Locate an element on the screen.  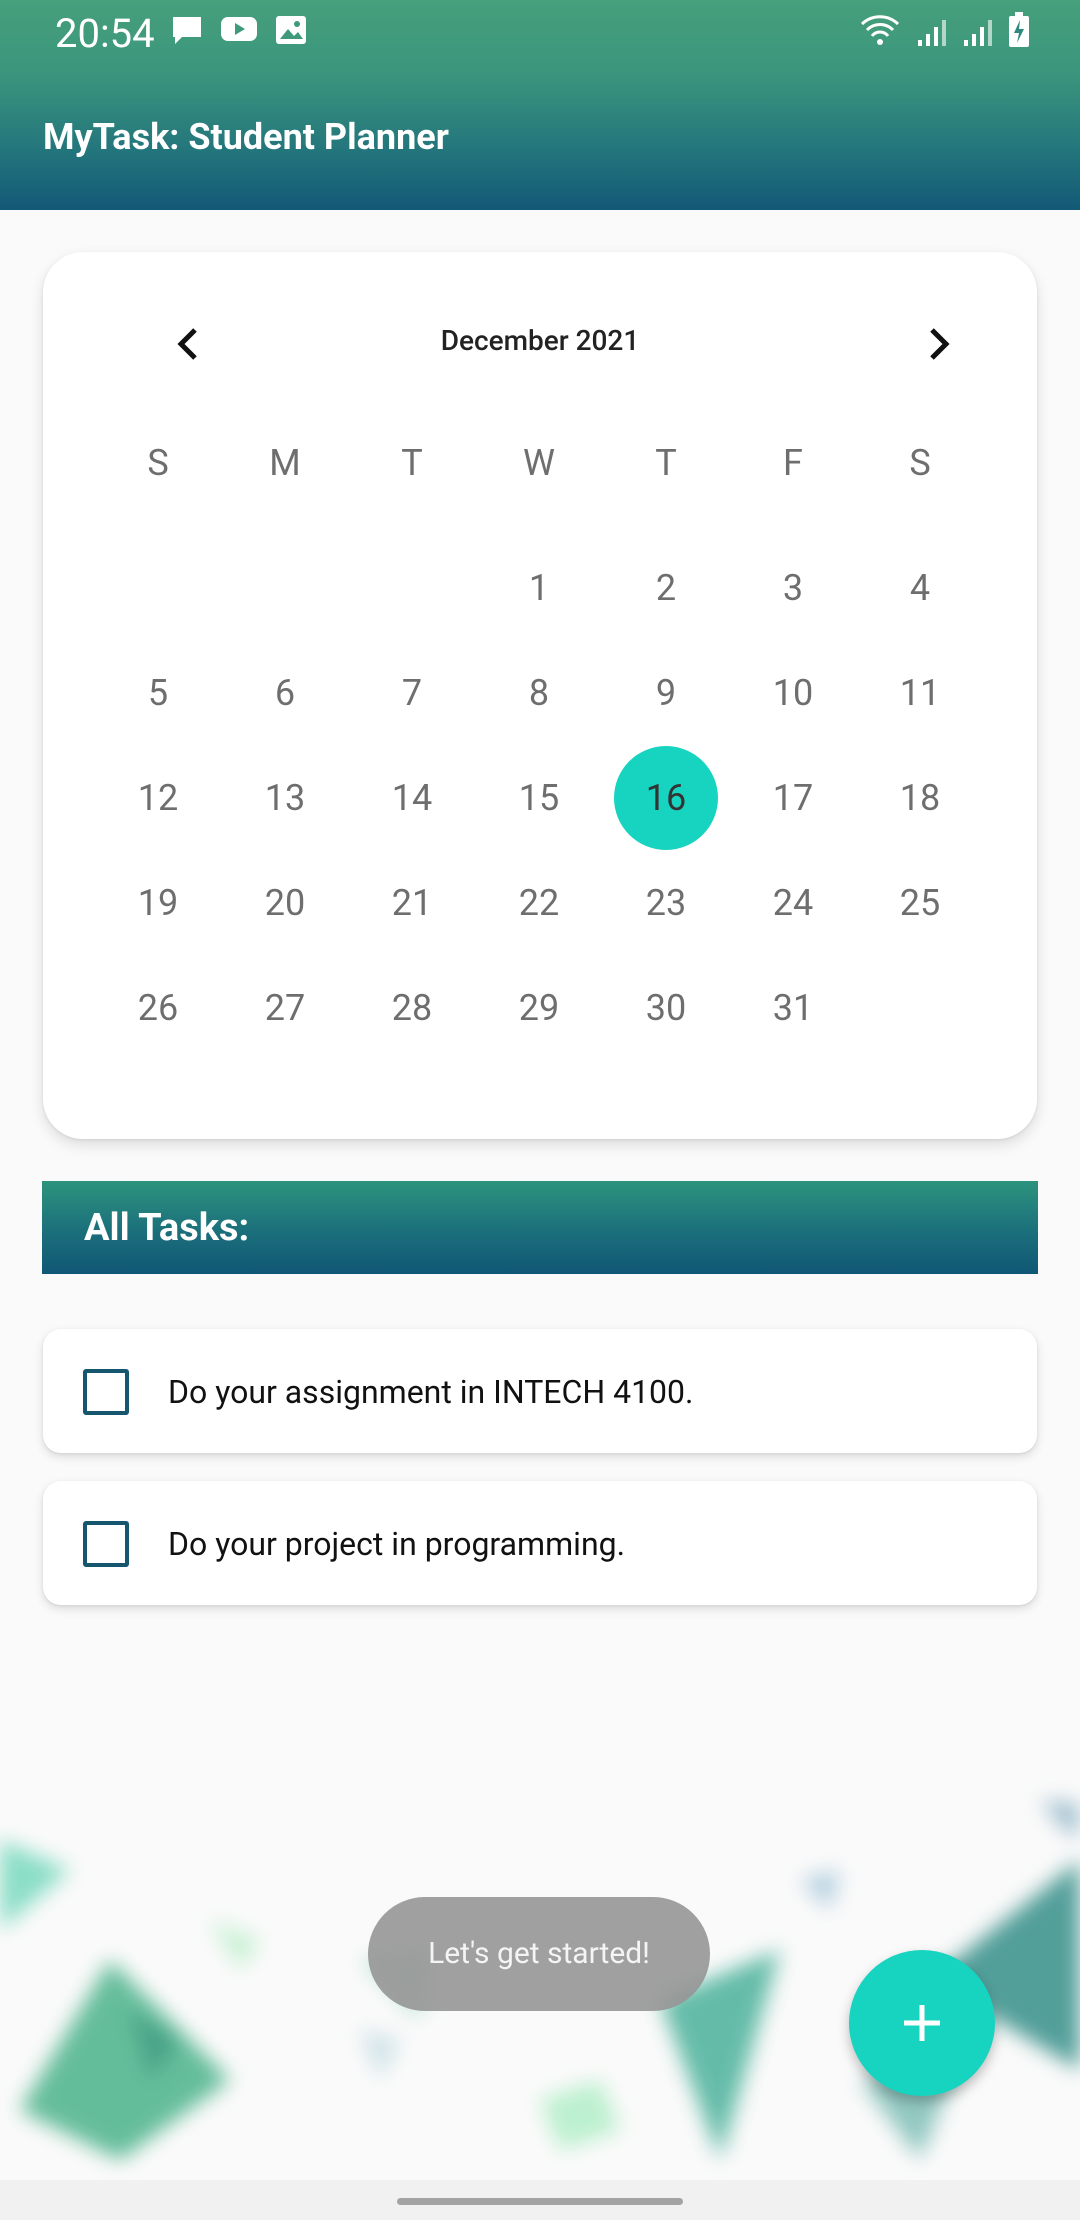
home-gesture-bar is located at coordinates (540, 2201).